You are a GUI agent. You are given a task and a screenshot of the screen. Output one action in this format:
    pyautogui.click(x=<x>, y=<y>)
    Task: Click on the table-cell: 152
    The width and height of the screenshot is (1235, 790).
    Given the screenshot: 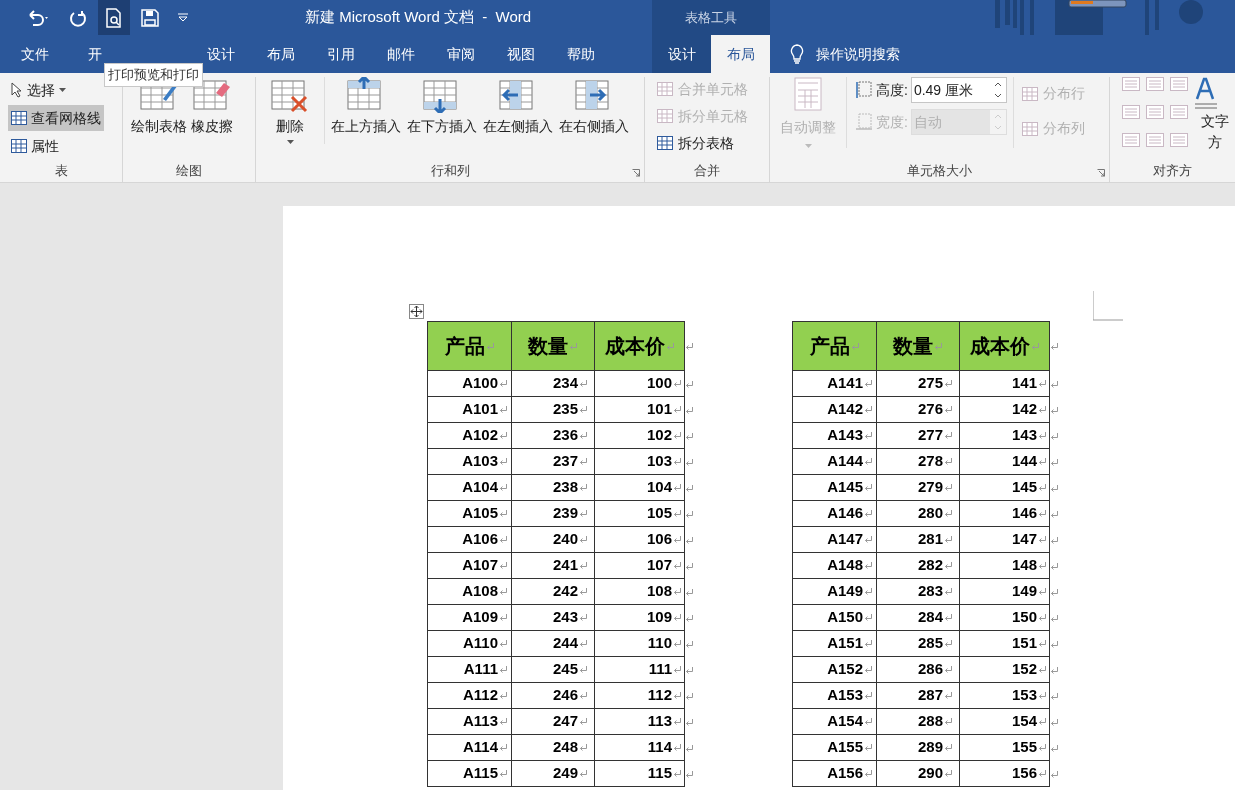 What is the action you would take?
    pyautogui.click(x=1004, y=669)
    